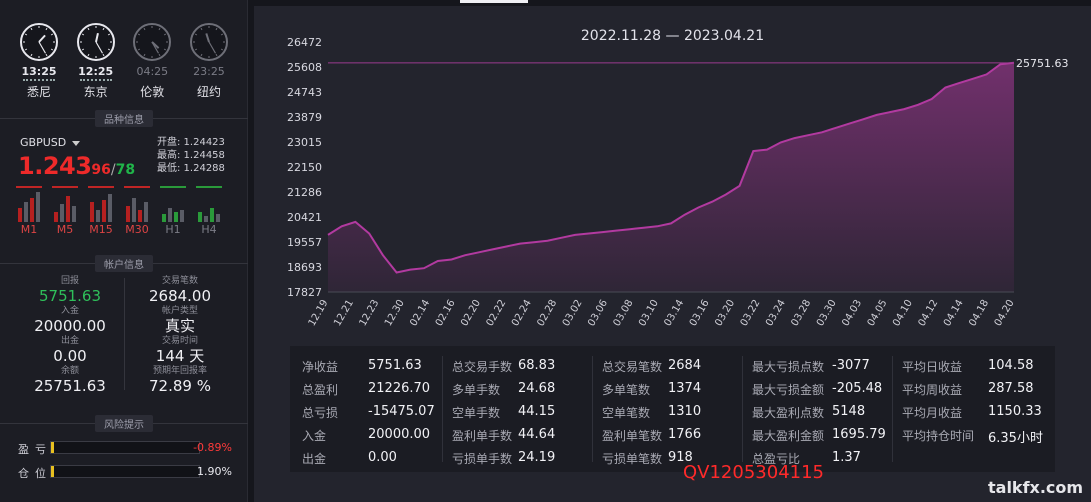 The height and width of the screenshot is (502, 1091). I want to click on stats-label: 盈利单笔数, so click(632, 436).